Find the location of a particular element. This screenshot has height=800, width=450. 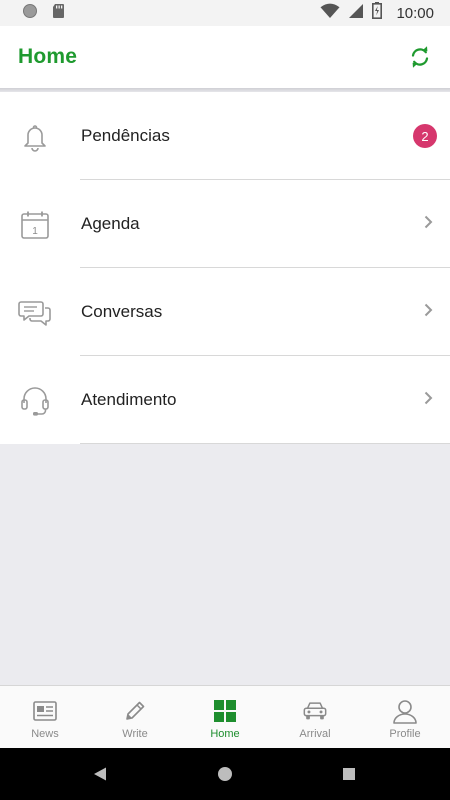

app-bar: Home is located at coordinates (225, 57).